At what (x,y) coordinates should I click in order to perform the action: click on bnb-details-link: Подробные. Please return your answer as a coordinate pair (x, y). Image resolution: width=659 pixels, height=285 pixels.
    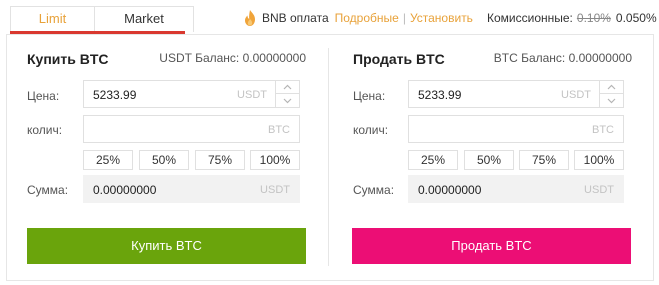
    Looking at the image, I should click on (367, 18).